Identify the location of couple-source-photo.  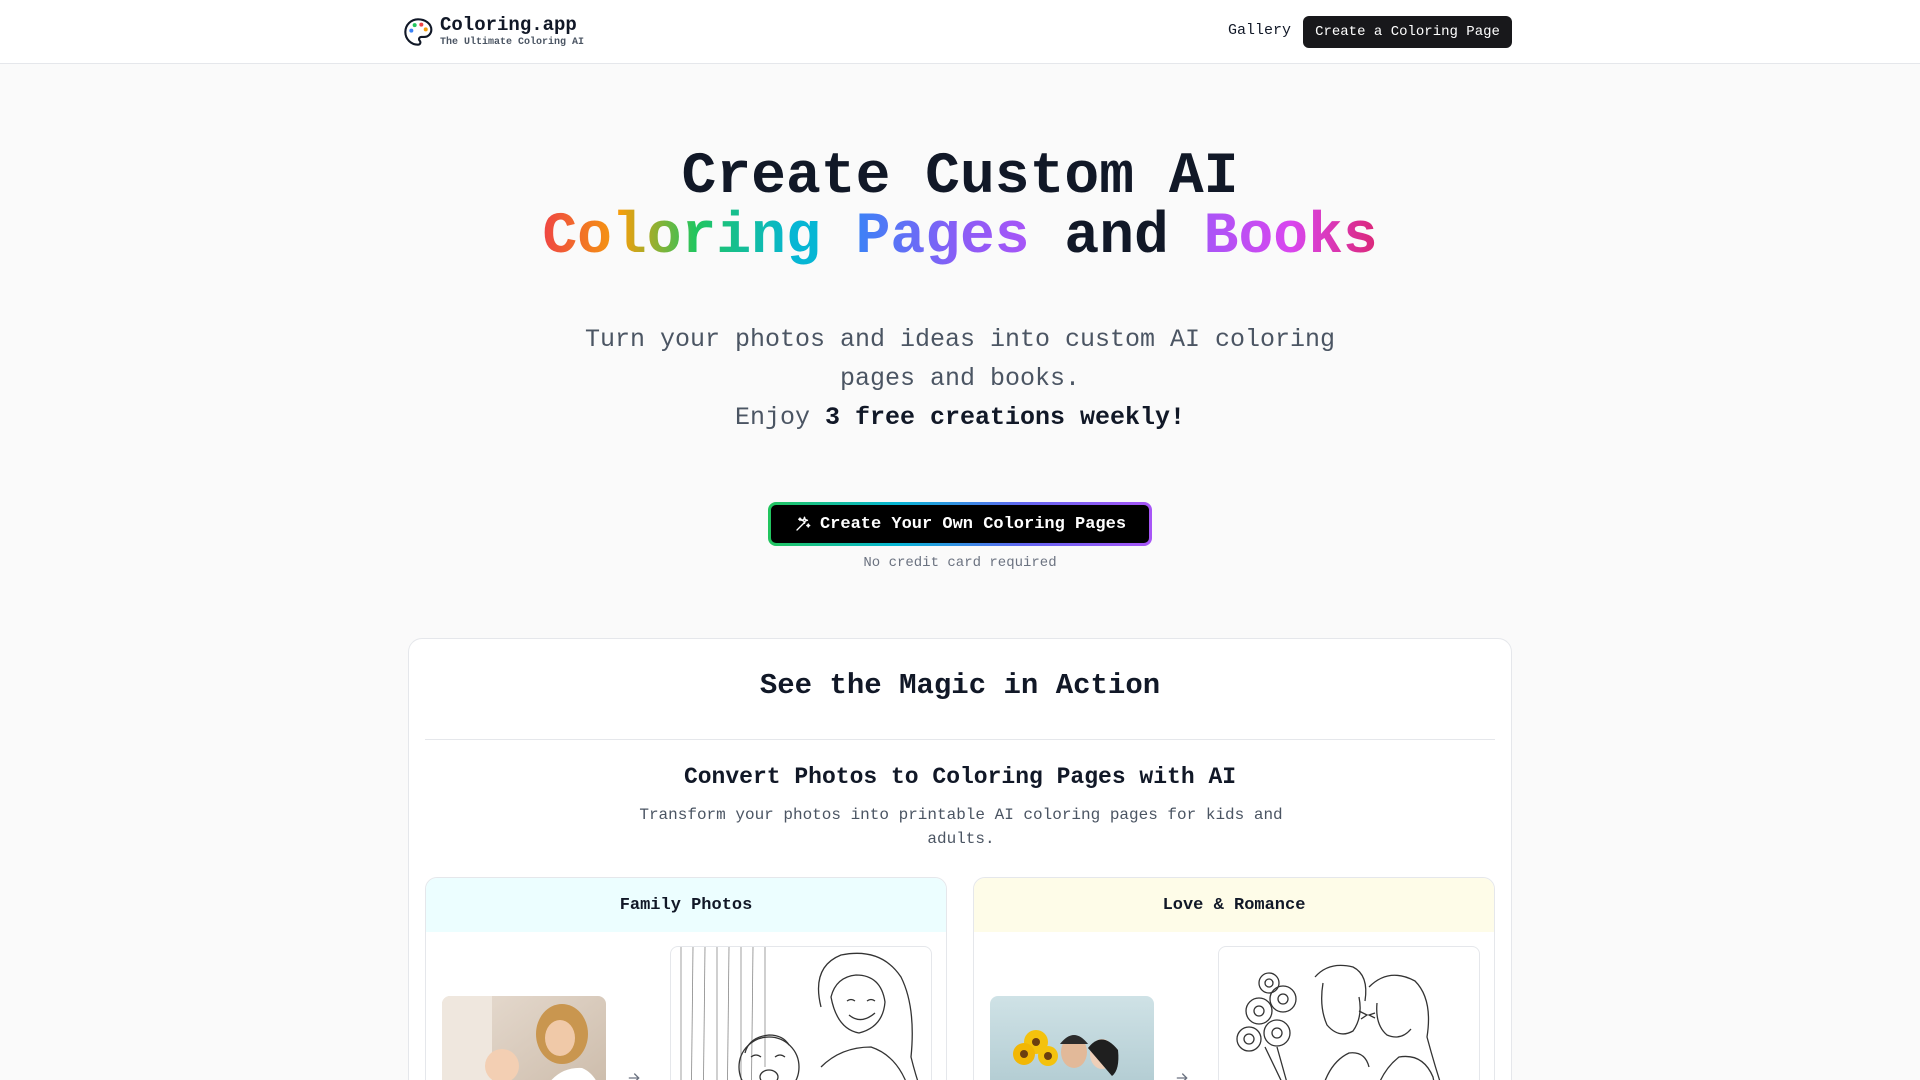
(1072, 1038).